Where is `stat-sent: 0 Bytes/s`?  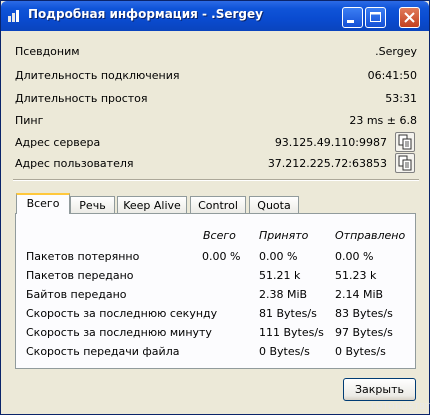
stat-sent: 0 Bytes/s is located at coordinates (360, 351).